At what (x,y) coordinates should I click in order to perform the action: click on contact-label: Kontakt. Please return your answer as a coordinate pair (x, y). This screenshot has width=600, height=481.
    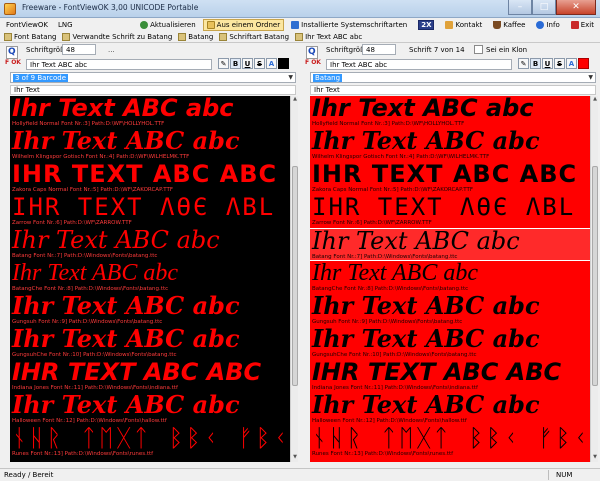
    Looking at the image, I should click on (469, 24).